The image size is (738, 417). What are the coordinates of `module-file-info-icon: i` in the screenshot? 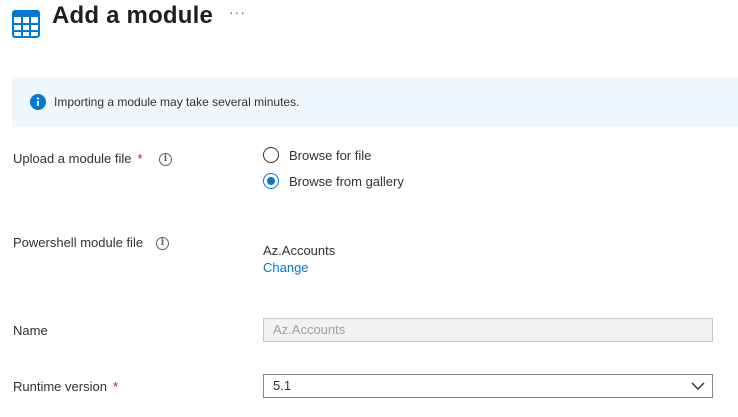 It's located at (162, 243).